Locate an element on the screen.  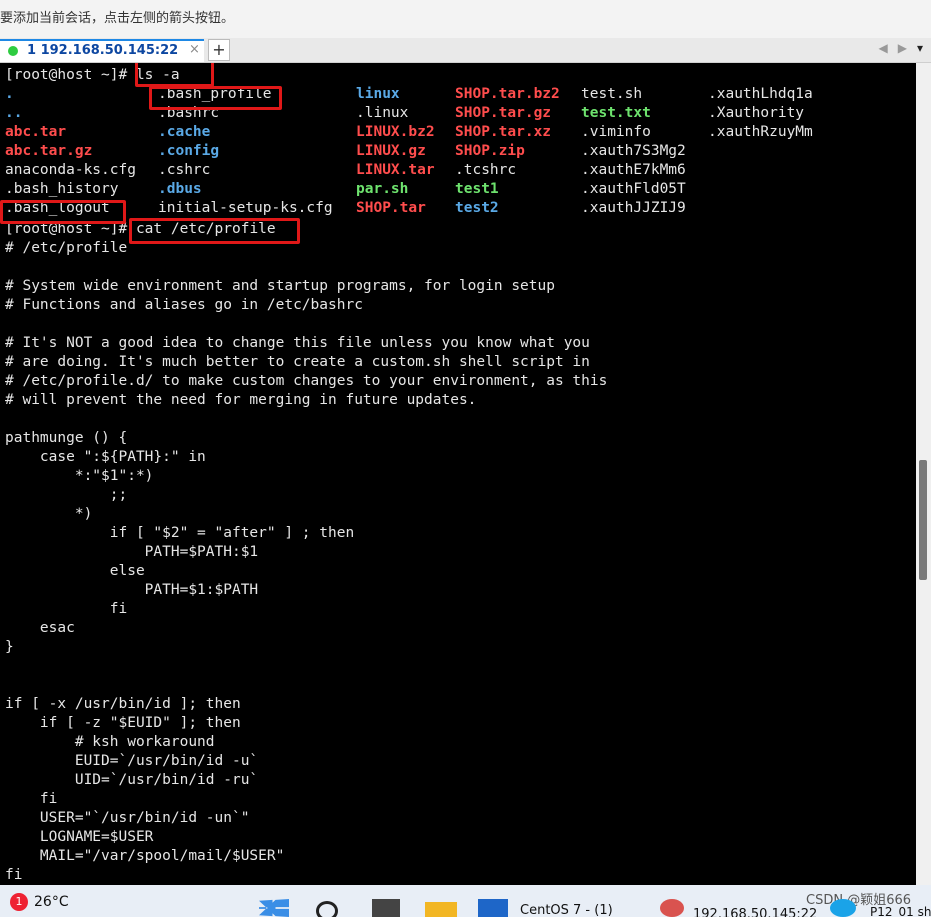
ls-entry: SHOP.tar is located at coordinates (391, 208).